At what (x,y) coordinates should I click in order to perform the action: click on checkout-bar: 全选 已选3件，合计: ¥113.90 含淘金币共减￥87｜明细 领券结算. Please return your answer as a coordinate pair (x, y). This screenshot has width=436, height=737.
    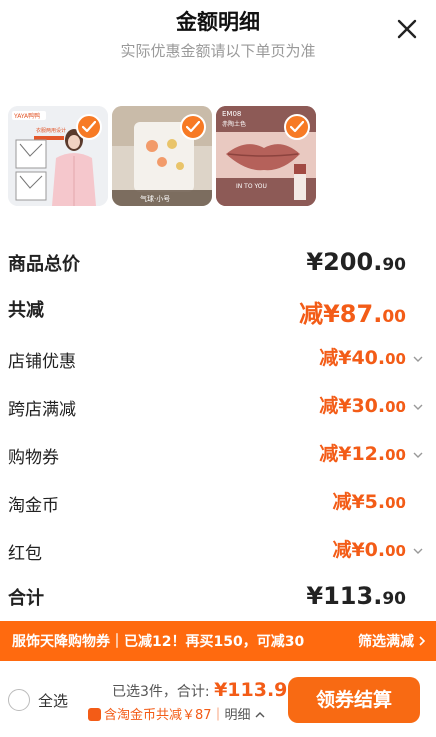
    Looking at the image, I should click on (218, 699).